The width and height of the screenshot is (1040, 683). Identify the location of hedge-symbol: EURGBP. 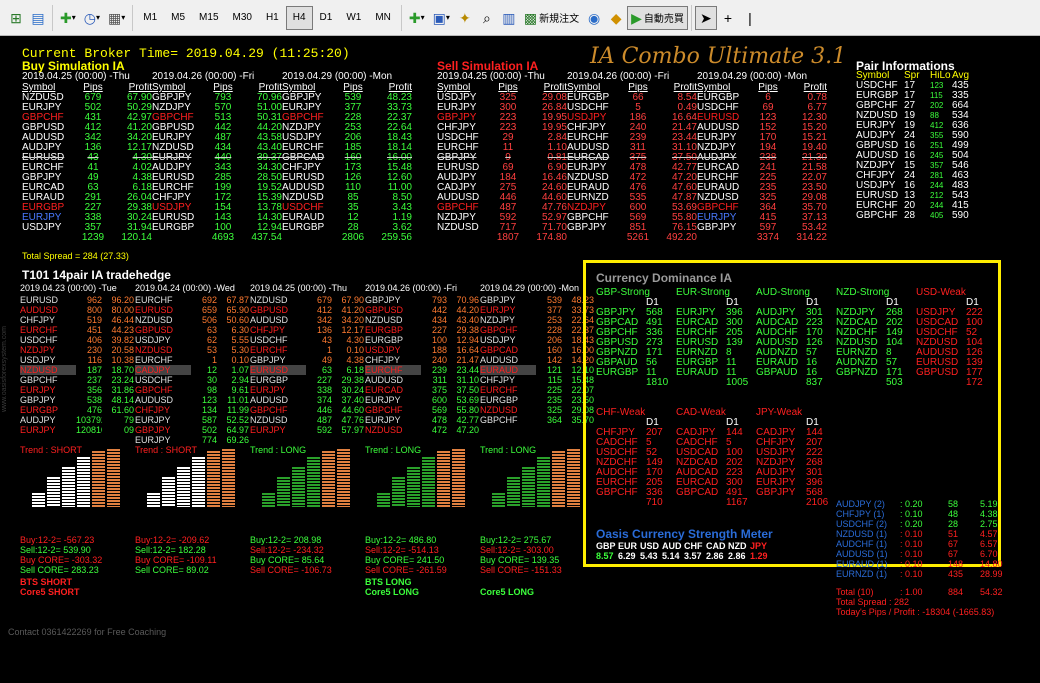
(499, 400).